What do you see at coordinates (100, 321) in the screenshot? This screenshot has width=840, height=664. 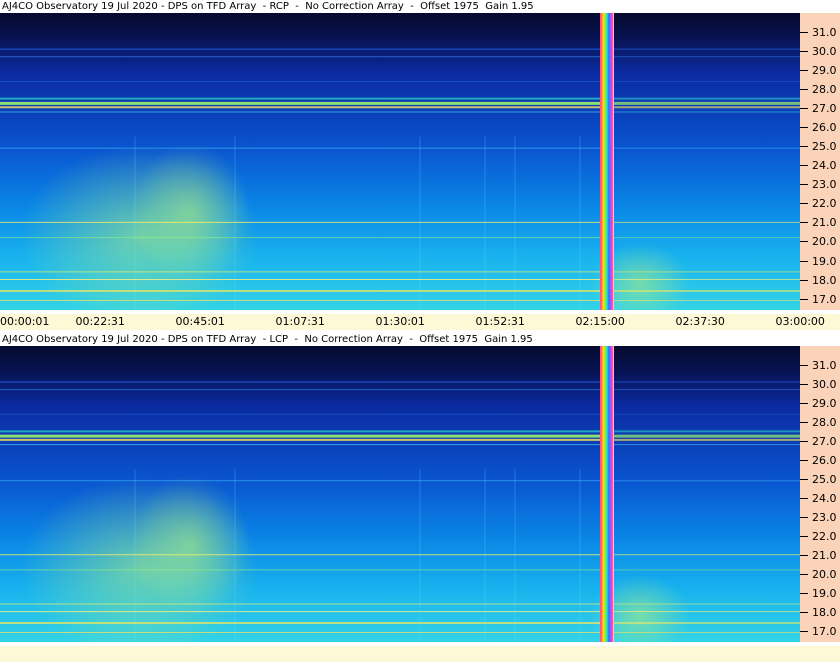 I see `x-tick-label: 00:22:31` at bounding box center [100, 321].